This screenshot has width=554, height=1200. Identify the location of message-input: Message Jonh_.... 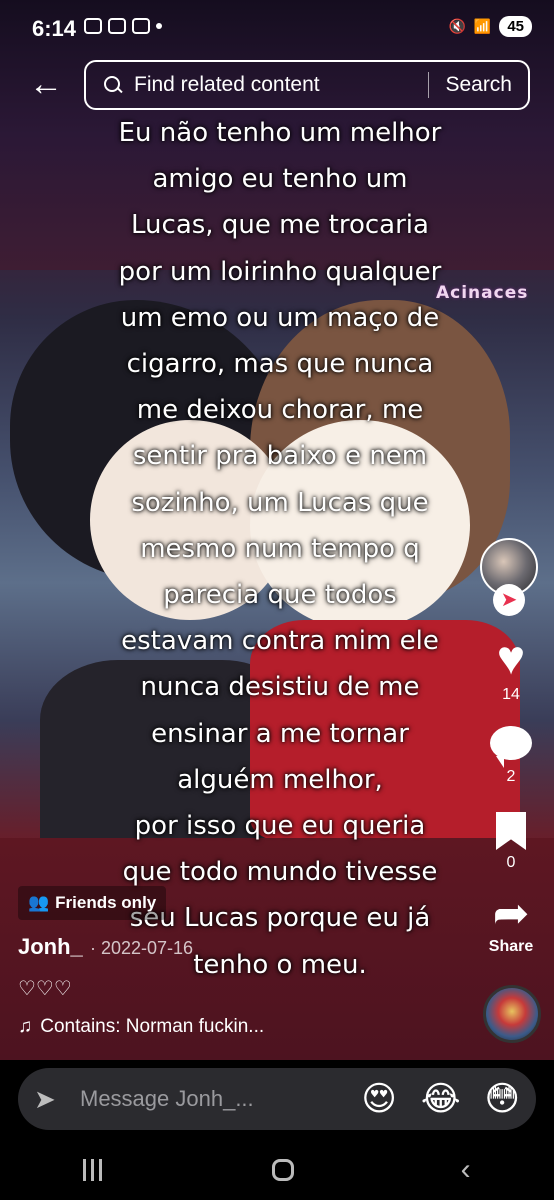
(208, 1099).